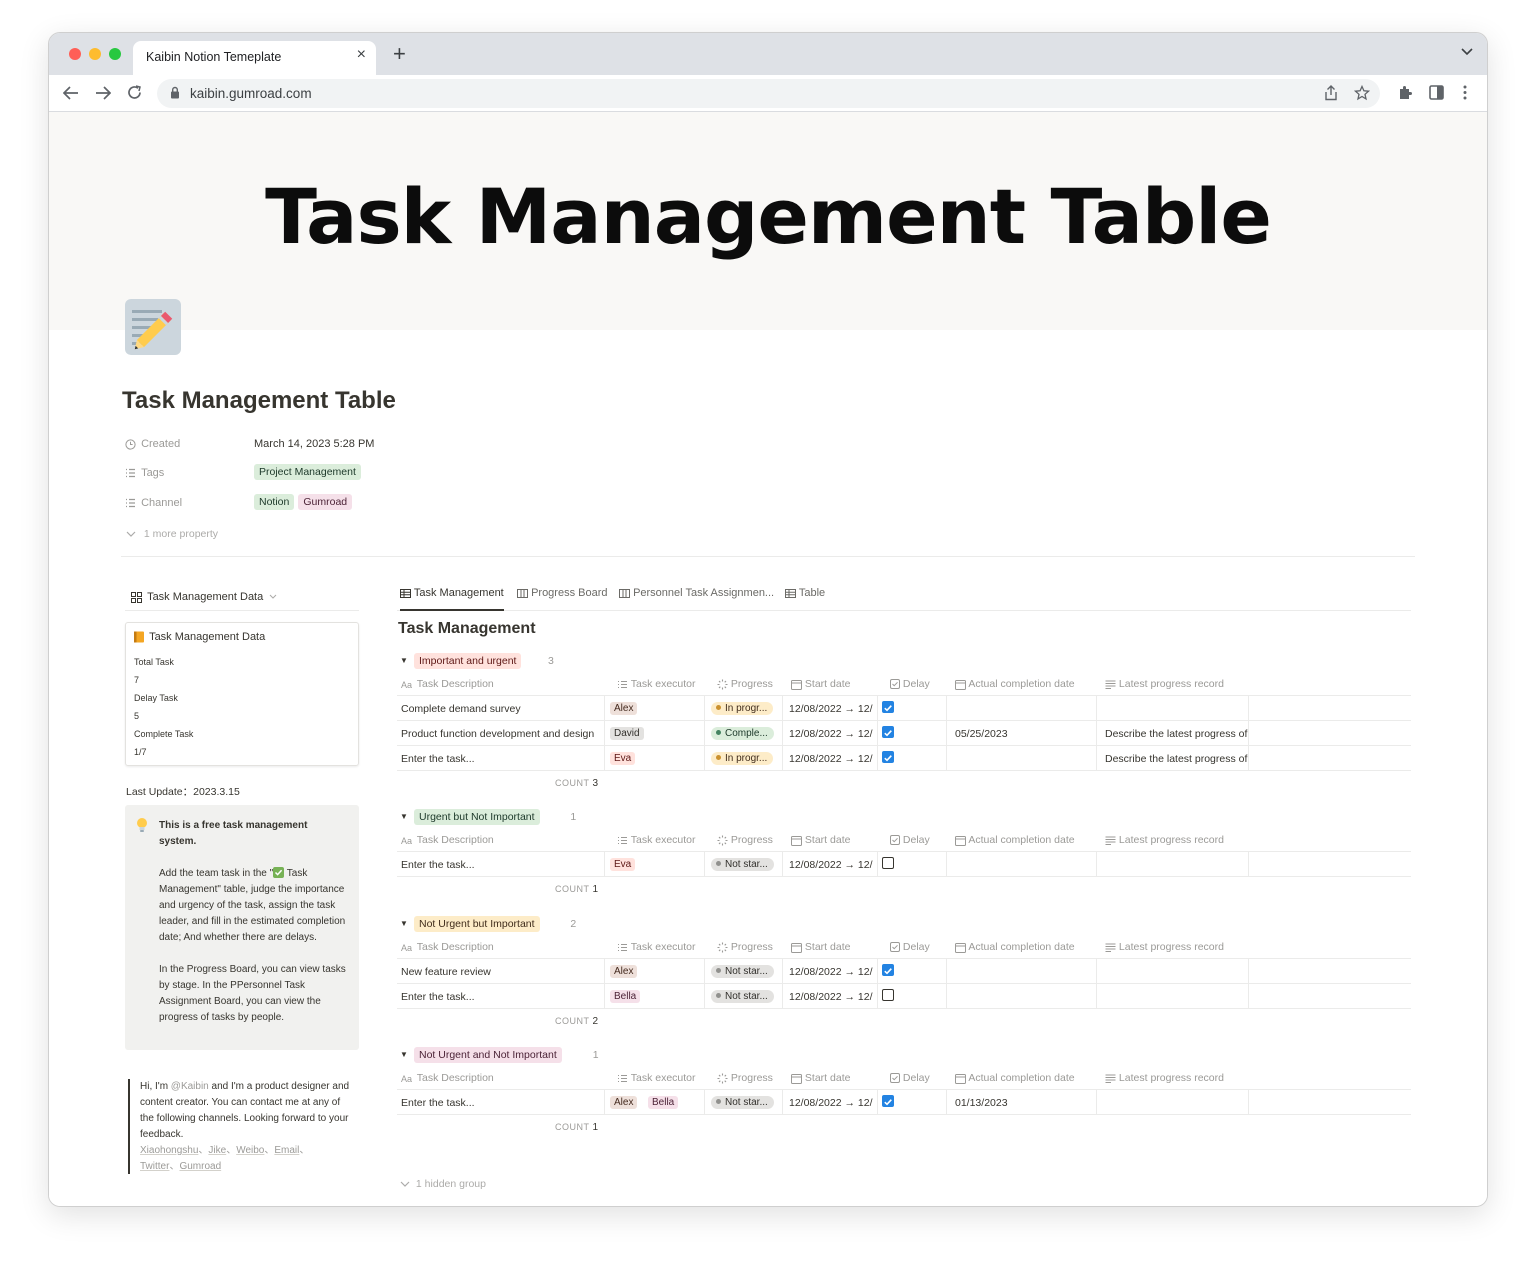 The image size is (1536, 1272). What do you see at coordinates (115, 54) in the screenshot?
I see `maximize-window-button` at bounding box center [115, 54].